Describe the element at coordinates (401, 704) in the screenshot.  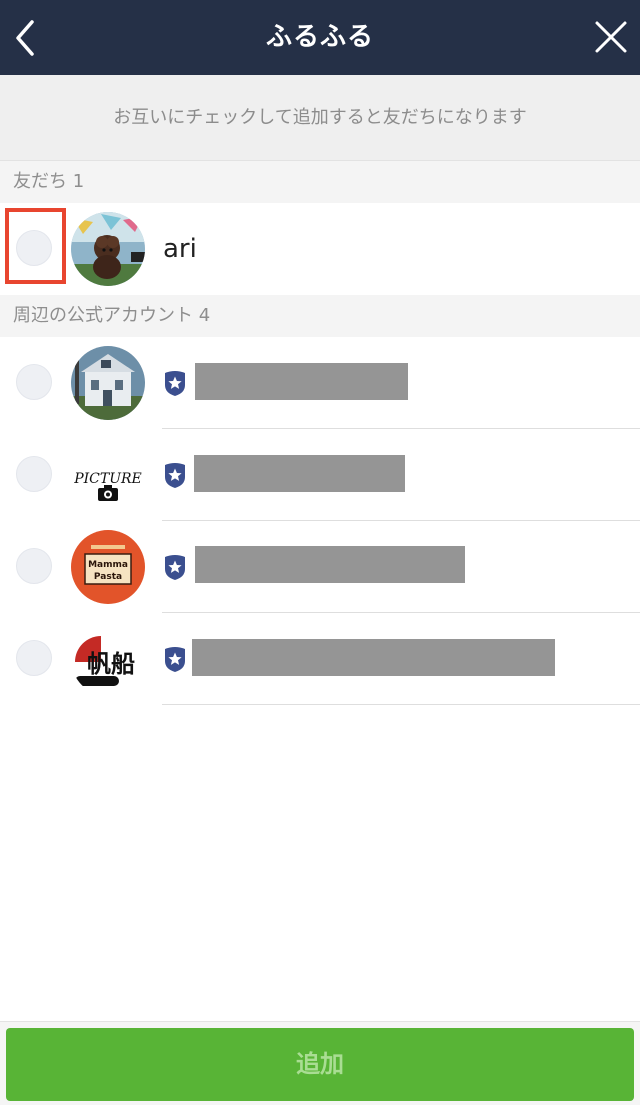
I see `row-divider` at that location.